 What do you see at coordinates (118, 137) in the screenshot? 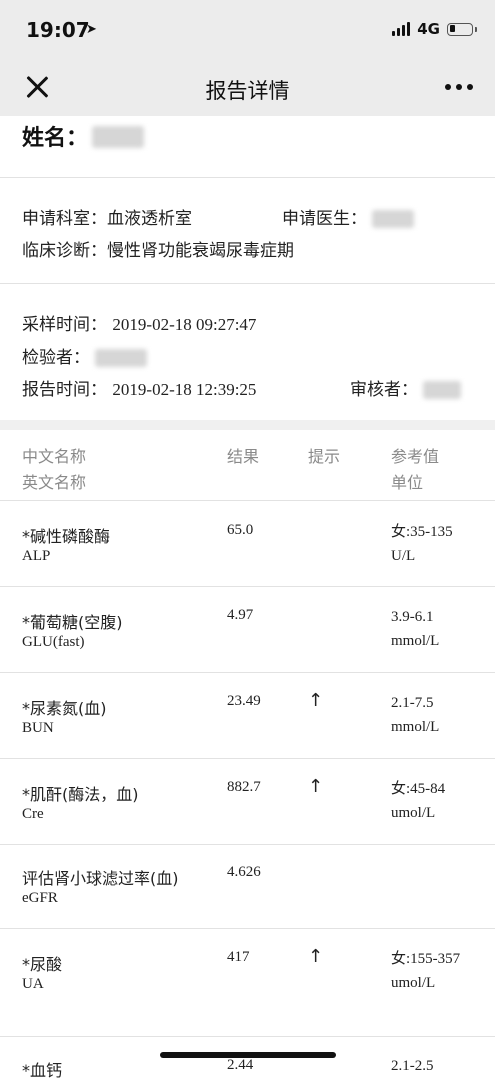
I see `patient-name-redacted` at bounding box center [118, 137].